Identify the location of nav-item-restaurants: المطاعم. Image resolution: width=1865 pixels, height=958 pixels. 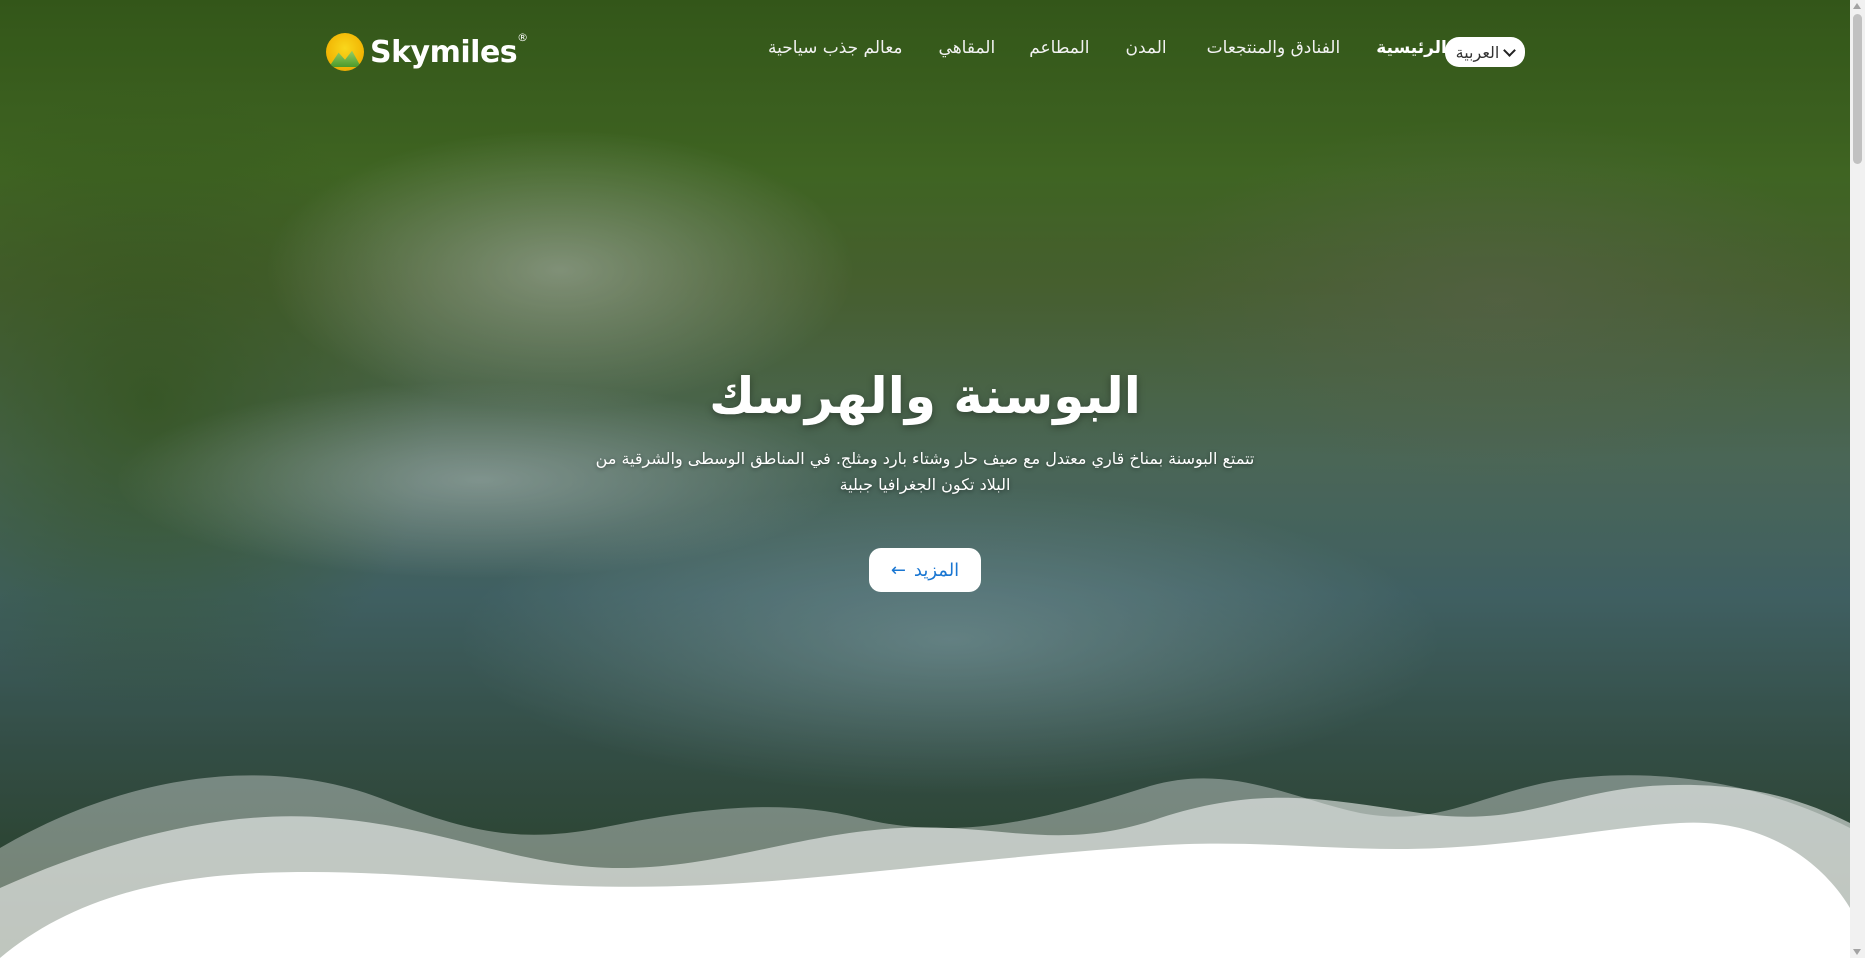
(1059, 48).